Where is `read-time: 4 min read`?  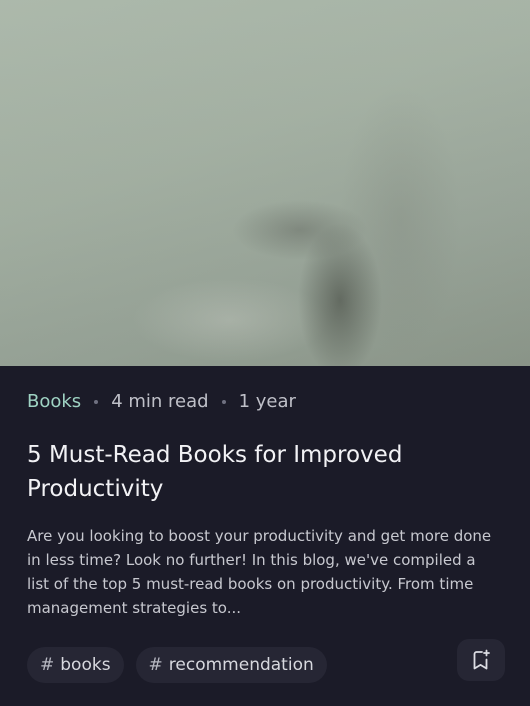 read-time: 4 min read is located at coordinates (160, 401).